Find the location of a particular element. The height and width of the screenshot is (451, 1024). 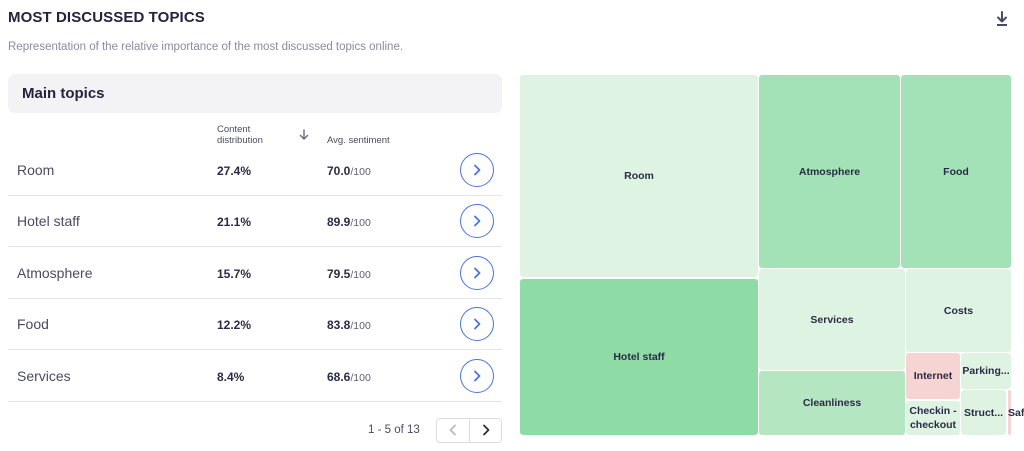

treemap-tile-label: Food is located at coordinates (956, 171).